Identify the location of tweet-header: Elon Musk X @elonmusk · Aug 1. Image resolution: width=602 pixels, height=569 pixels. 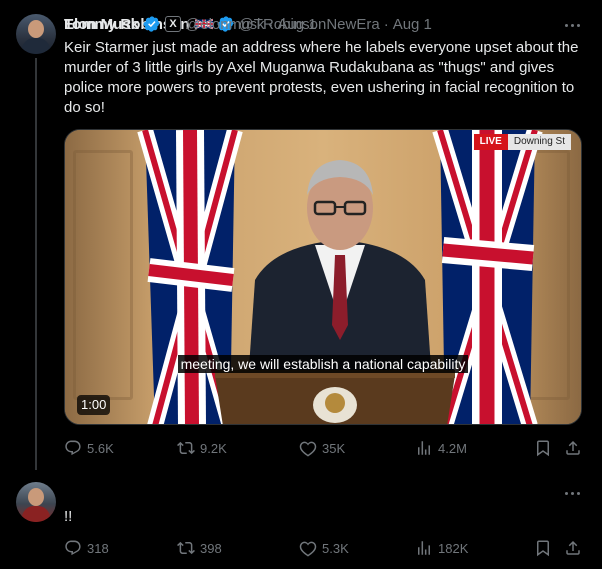
(190, 24).